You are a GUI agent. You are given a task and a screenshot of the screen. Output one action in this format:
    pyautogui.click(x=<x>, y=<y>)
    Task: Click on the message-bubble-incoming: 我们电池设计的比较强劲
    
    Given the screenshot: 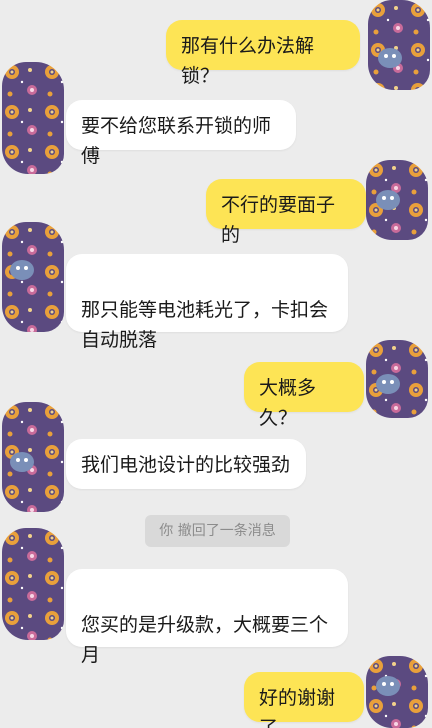 What is the action you would take?
    pyautogui.click(x=186, y=464)
    